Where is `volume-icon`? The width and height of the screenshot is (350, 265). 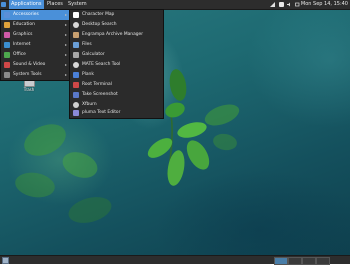
volume-icon is located at coordinates (289, 4).